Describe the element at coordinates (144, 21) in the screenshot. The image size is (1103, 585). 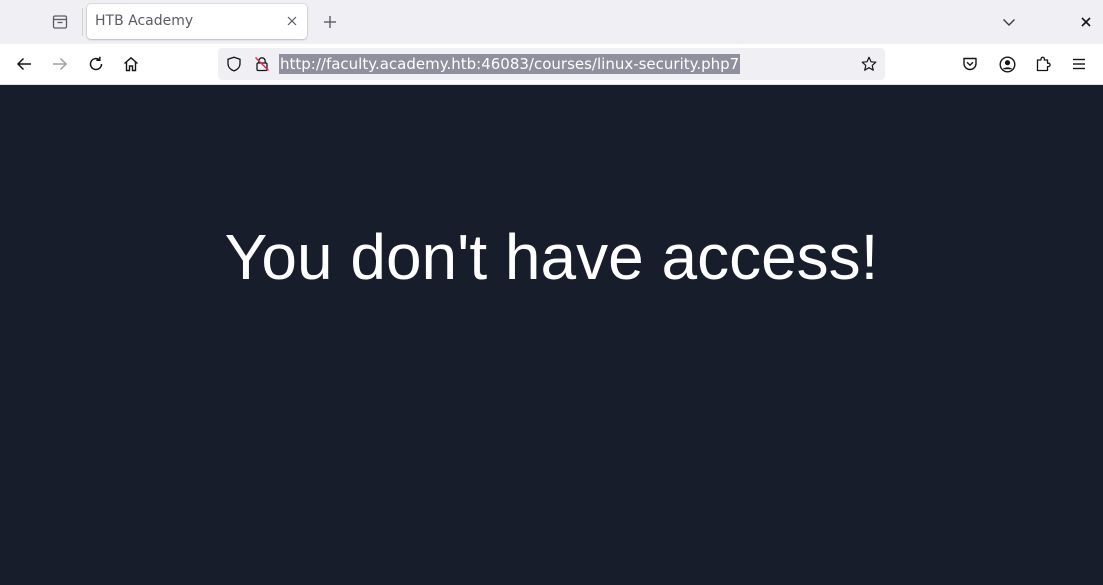
I see `tab-title: HTB Academy` at that location.